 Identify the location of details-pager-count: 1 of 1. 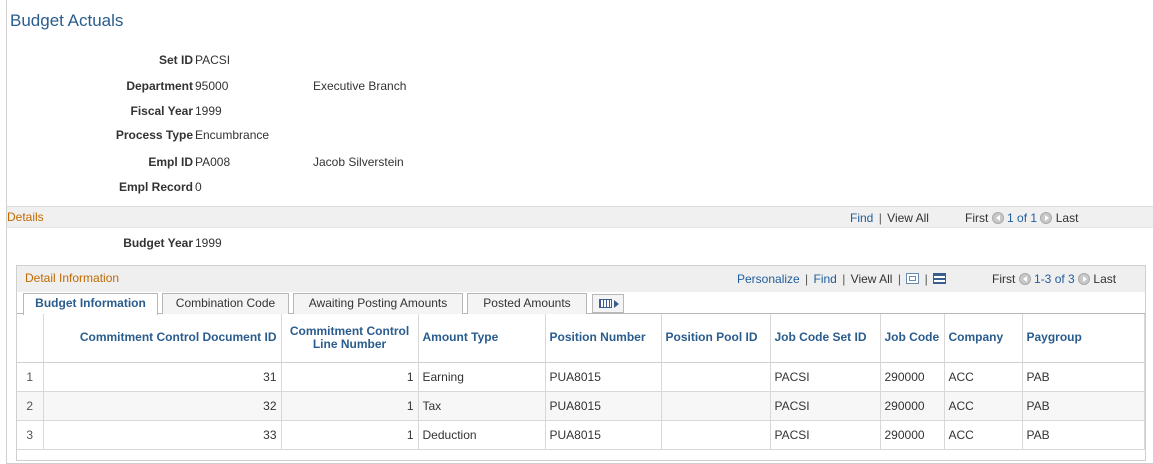
(1022, 218).